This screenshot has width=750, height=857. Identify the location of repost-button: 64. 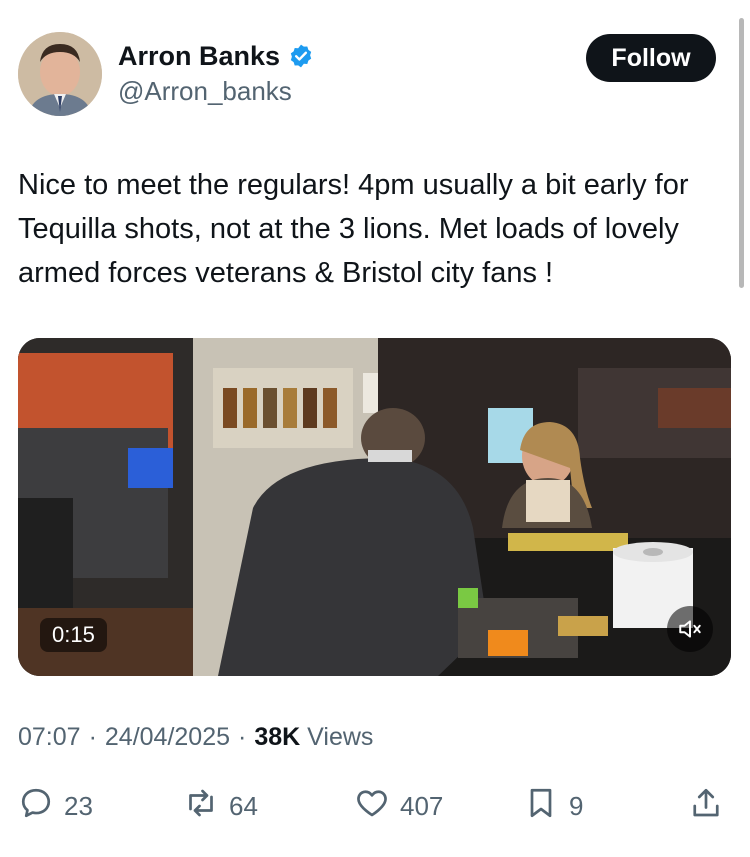
(220, 806).